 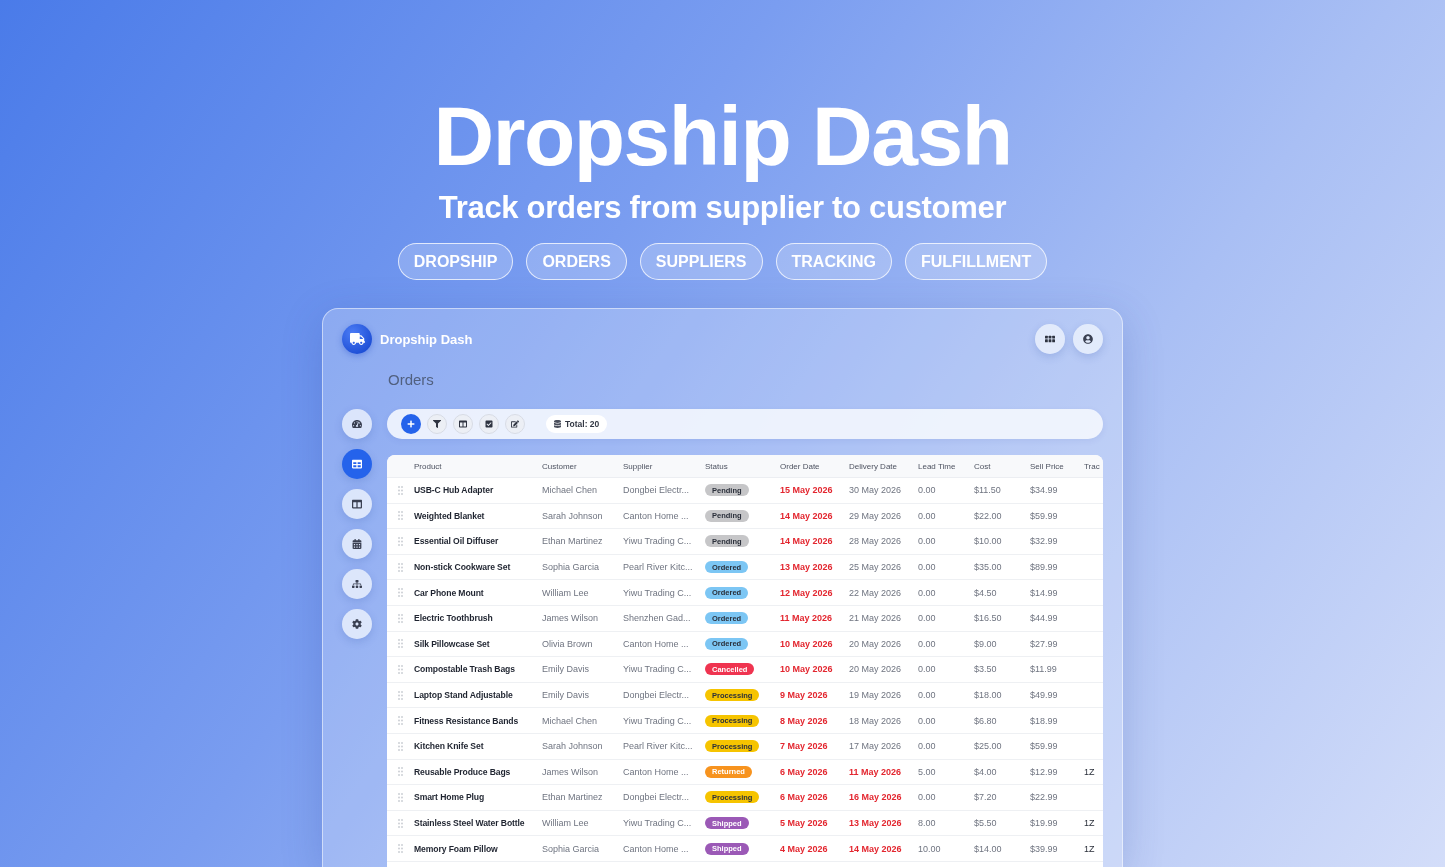 I want to click on add-button, so click(x=411, y=424).